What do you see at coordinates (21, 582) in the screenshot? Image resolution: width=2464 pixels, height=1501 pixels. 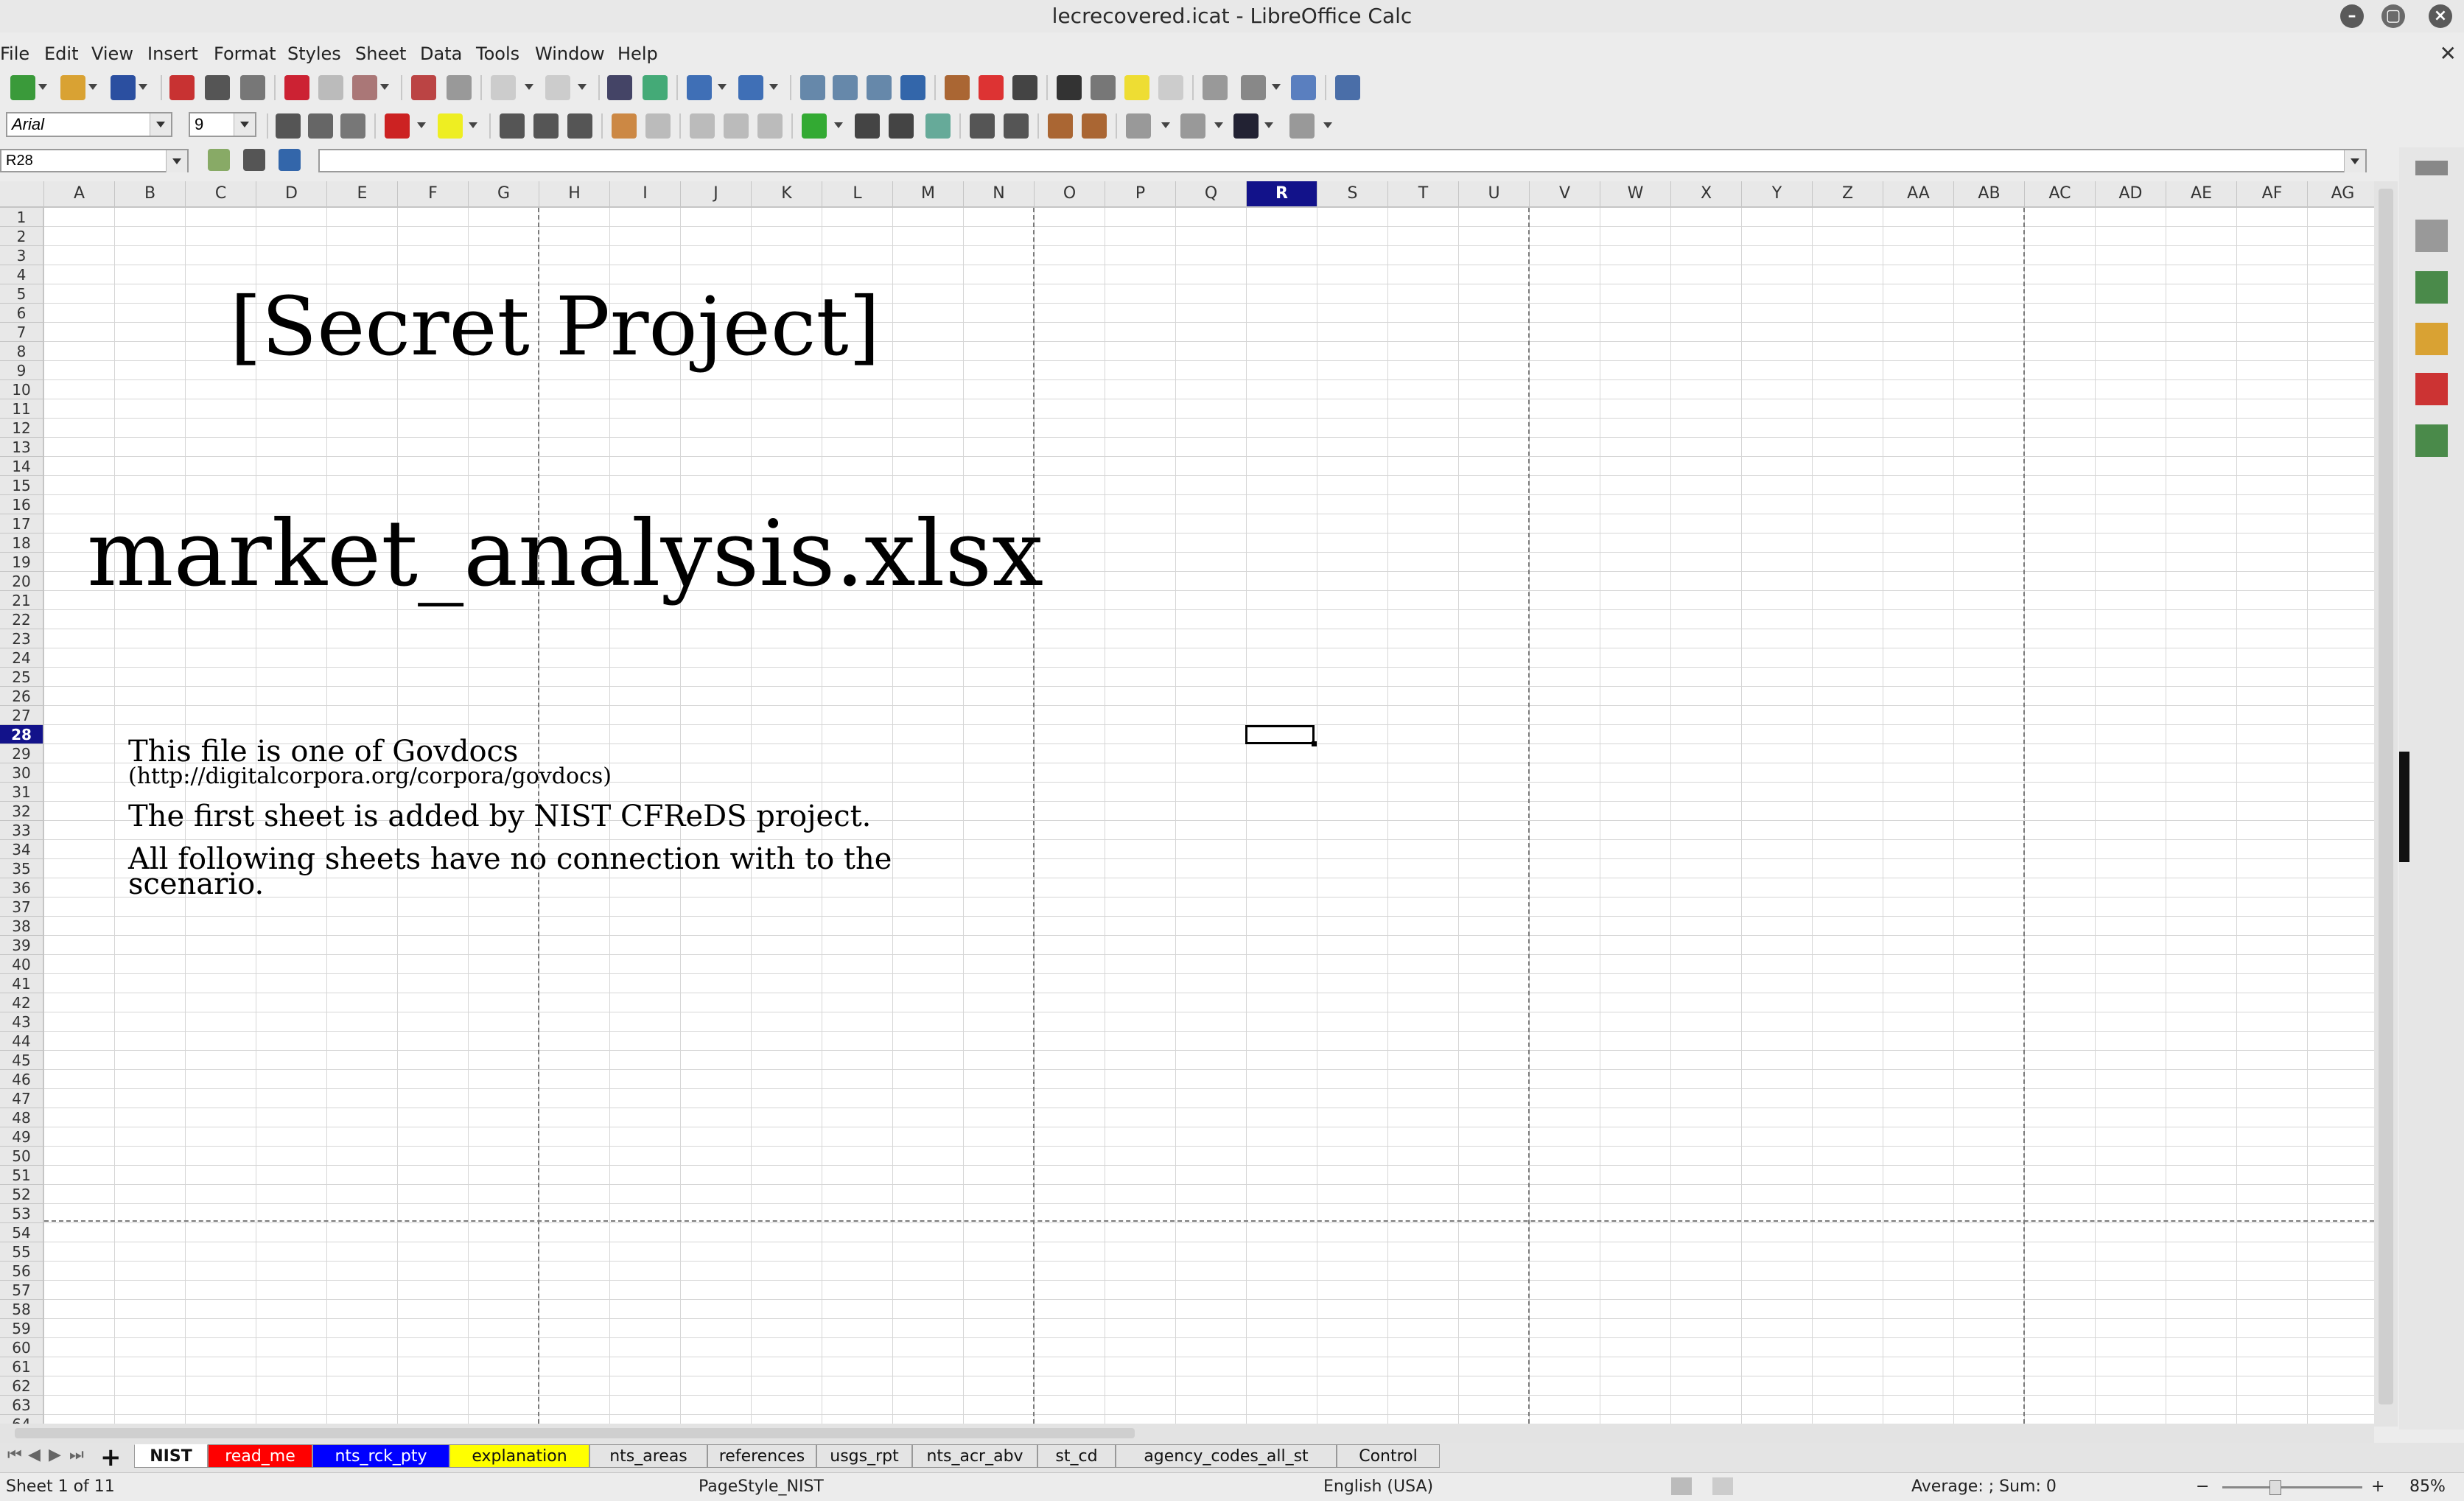 I see `row-header-20: 20` at bounding box center [21, 582].